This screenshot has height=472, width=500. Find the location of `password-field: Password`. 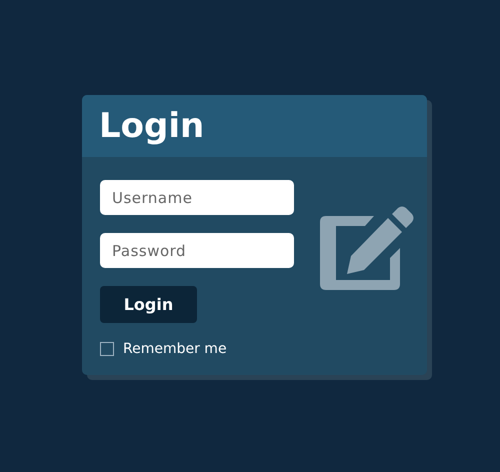

password-field: Password is located at coordinates (197, 250).